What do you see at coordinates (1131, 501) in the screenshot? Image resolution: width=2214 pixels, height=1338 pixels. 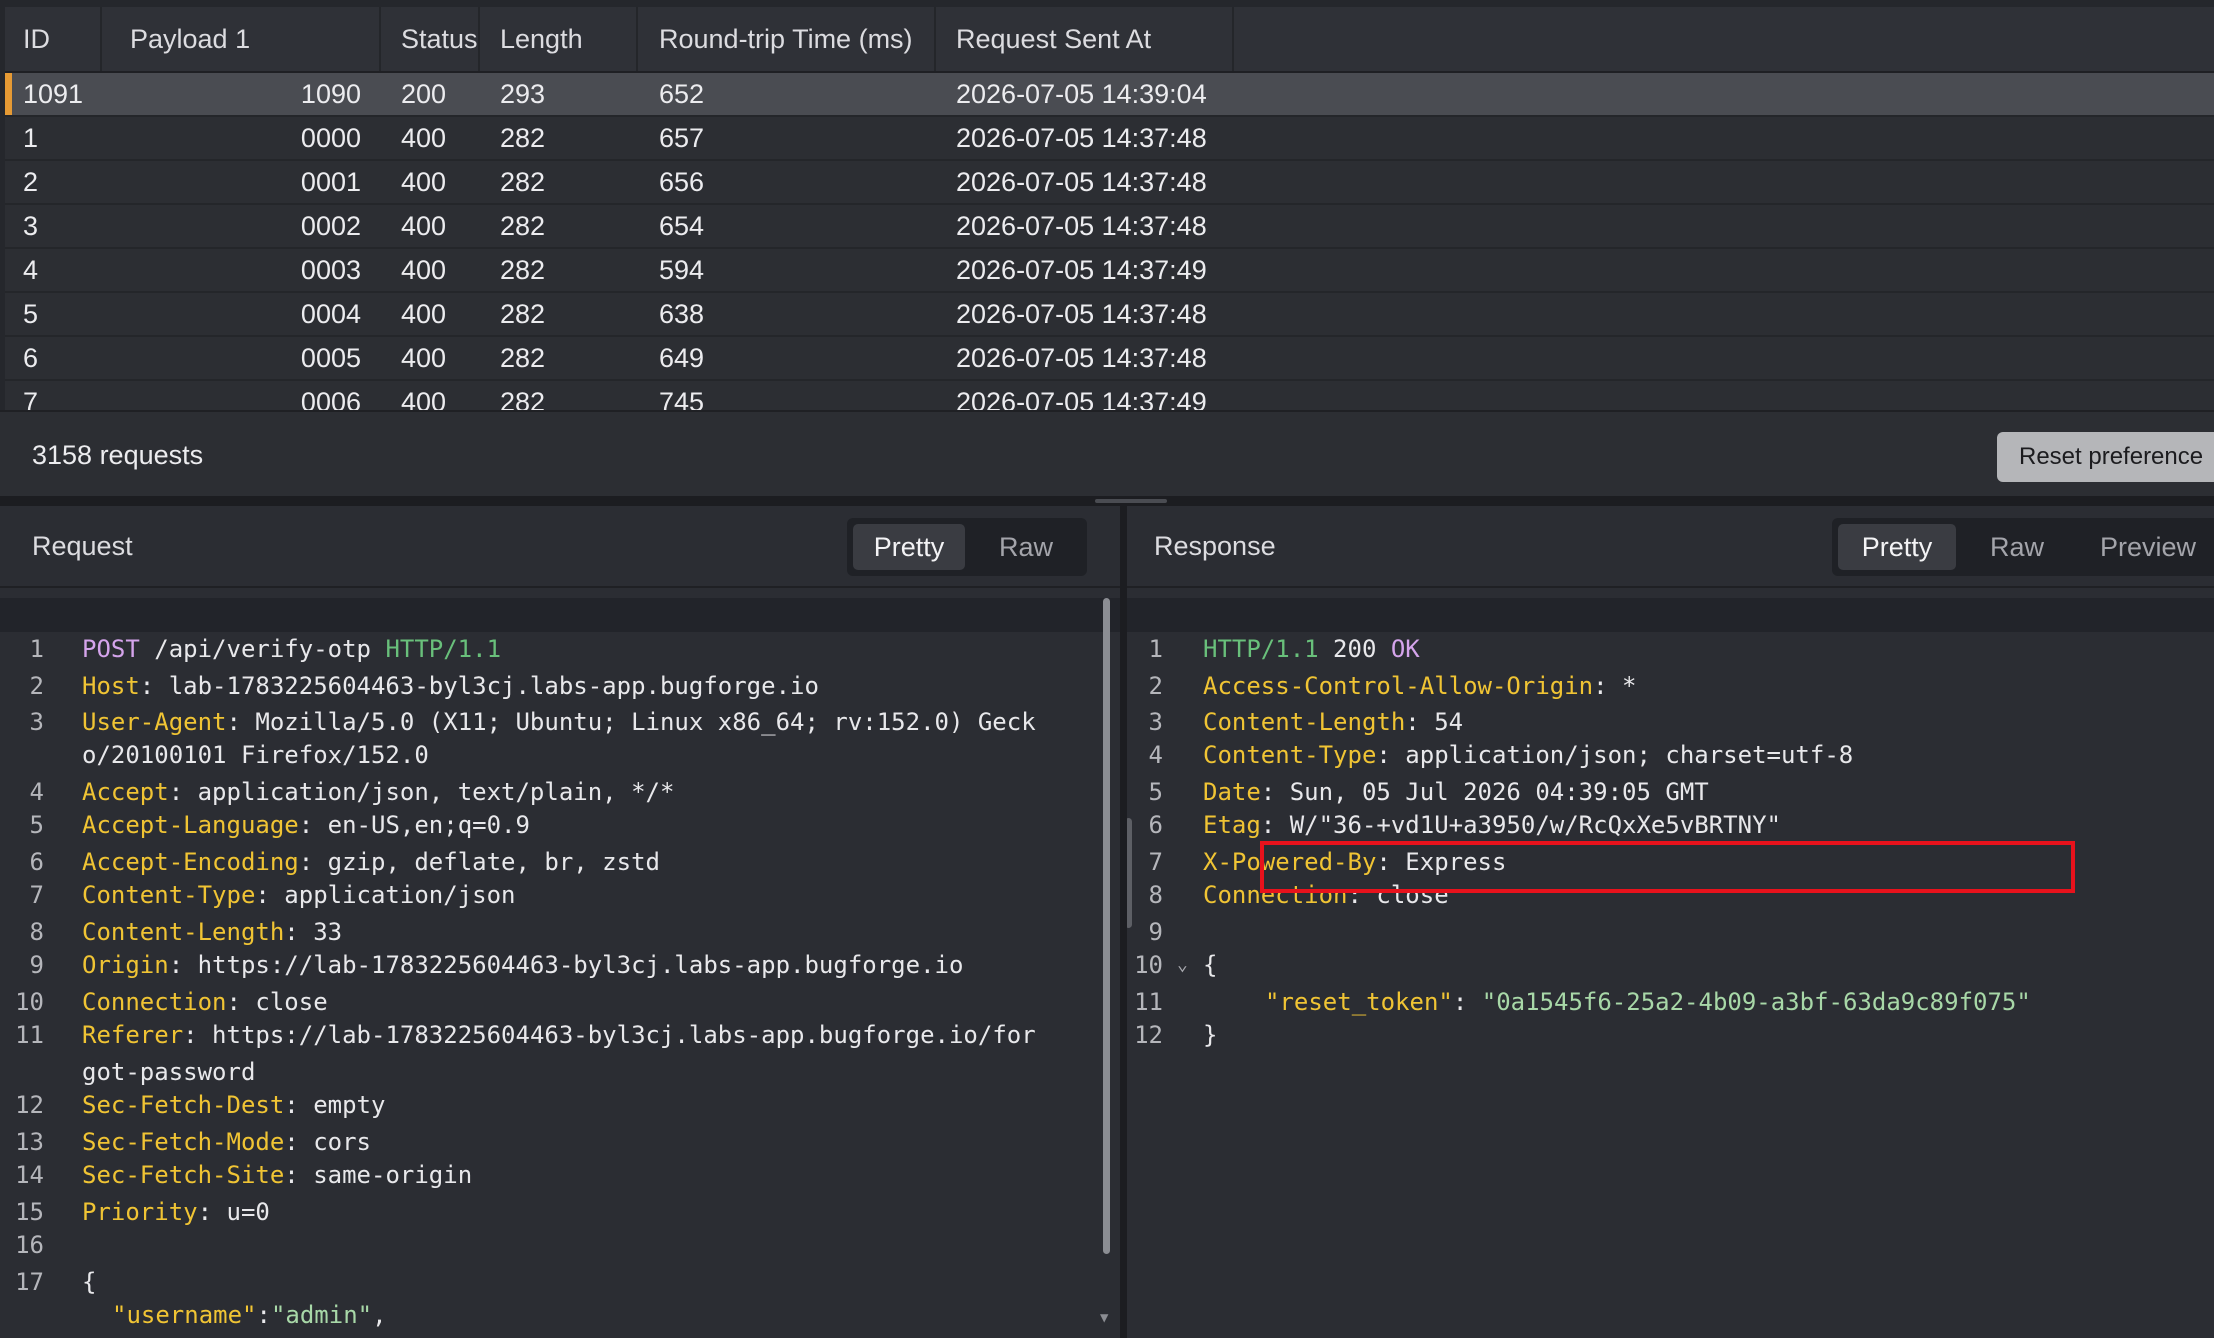 I see `splitter-grip-icon` at bounding box center [1131, 501].